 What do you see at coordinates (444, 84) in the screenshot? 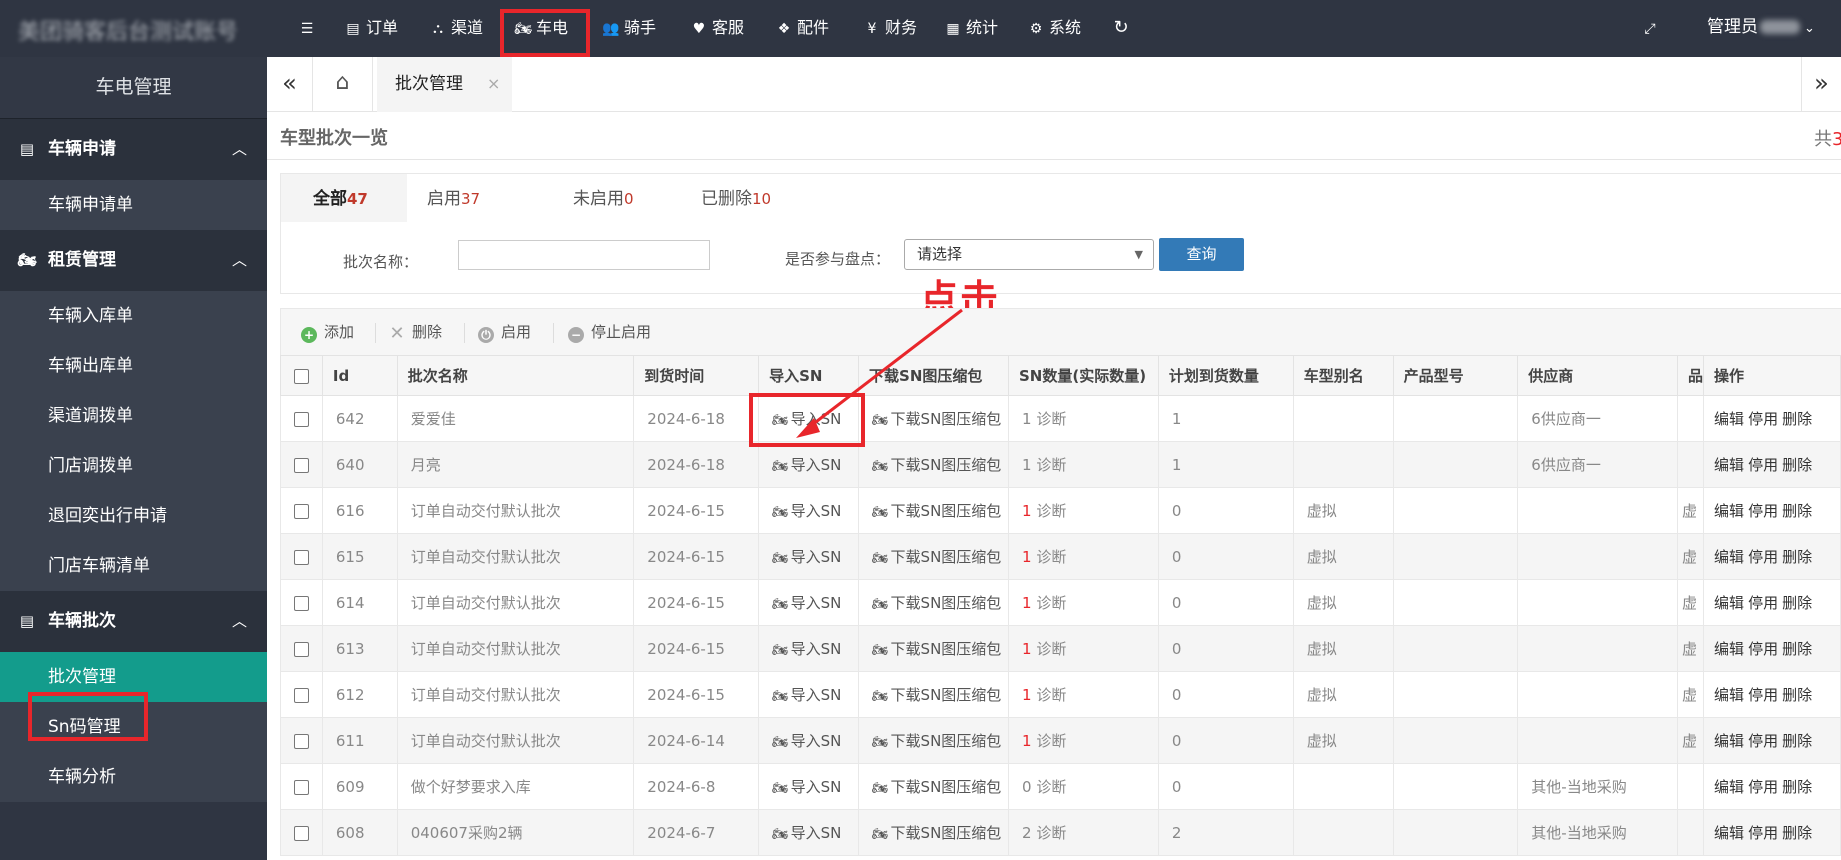
I see `tab-batch-management: 批次管理 ×` at bounding box center [444, 84].